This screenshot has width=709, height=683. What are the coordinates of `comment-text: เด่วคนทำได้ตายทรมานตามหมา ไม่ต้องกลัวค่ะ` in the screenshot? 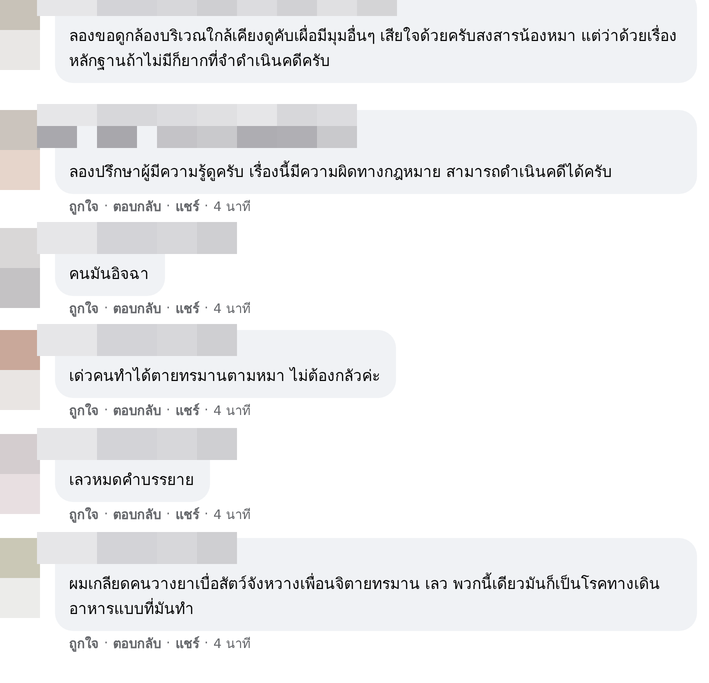 It's located at (224, 376).